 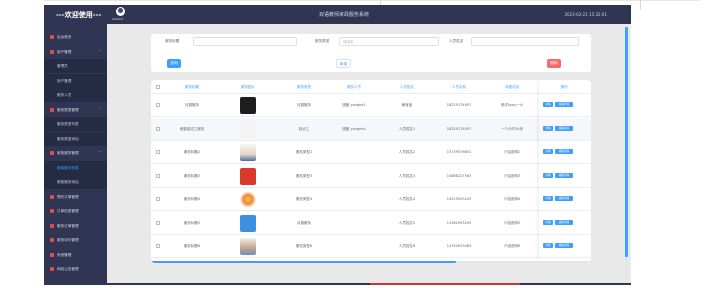 What do you see at coordinates (158, 87) in the screenshot?
I see `select-all-checkbox` at bounding box center [158, 87].